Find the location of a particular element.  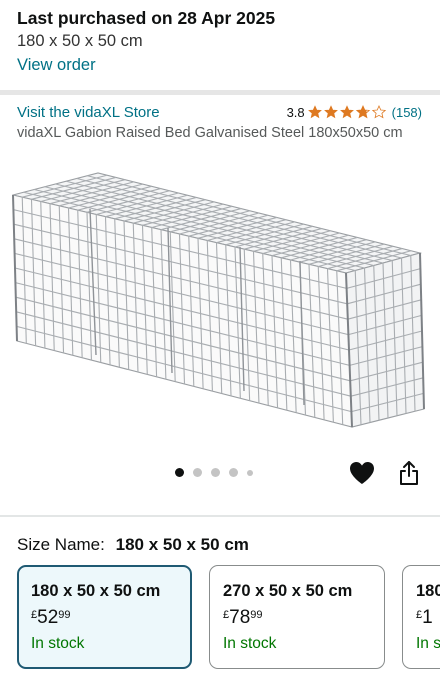

store-row: Visit the vidaXL Store 3.8 (158) is located at coordinates (219, 112).